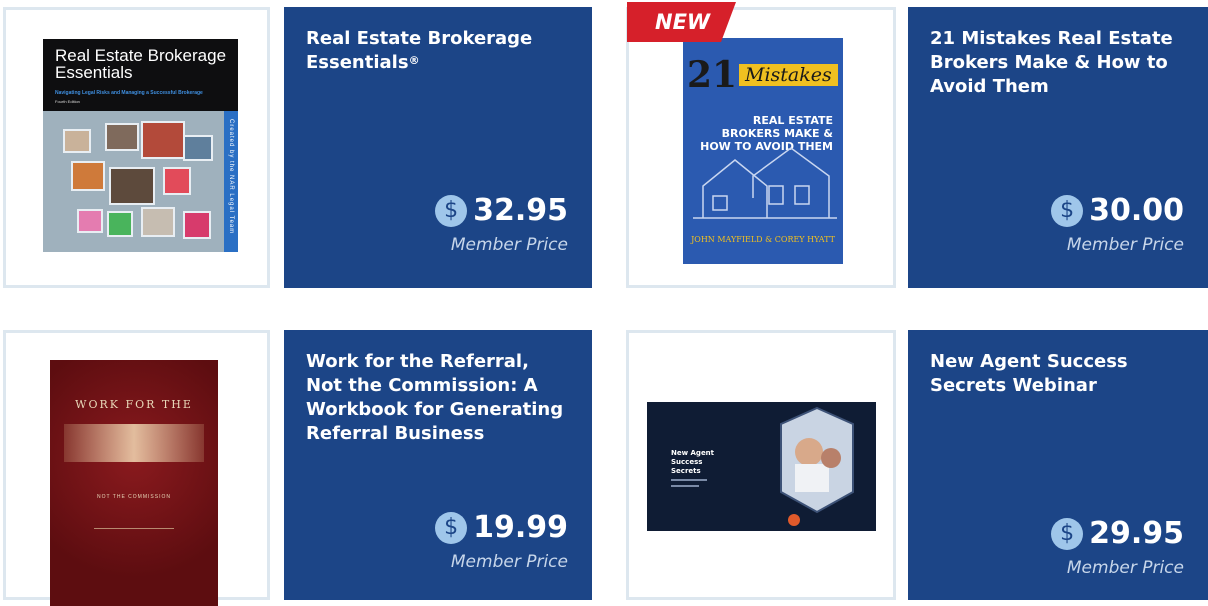  What do you see at coordinates (414, 60) in the screenshot?
I see `registered-mark: ®` at bounding box center [414, 60].